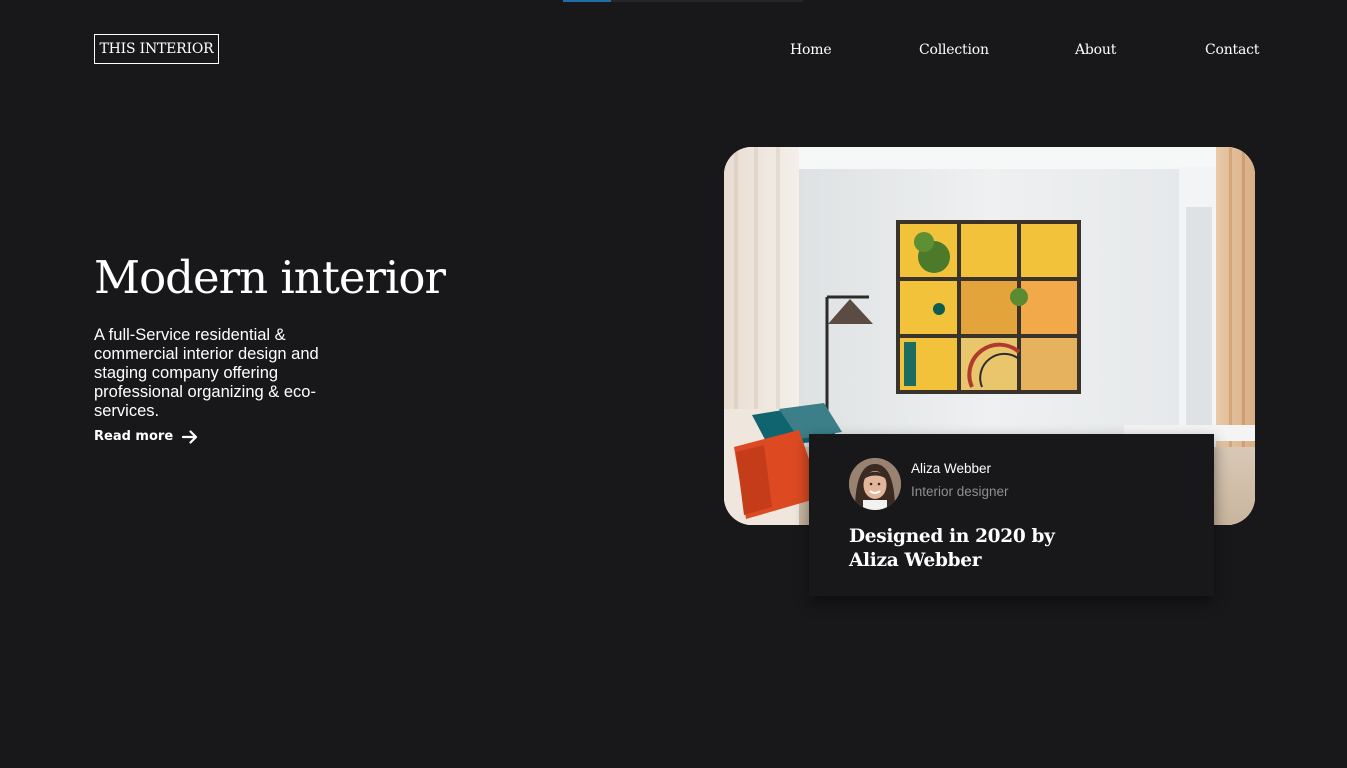 The height and width of the screenshot is (768, 1347). I want to click on author-role: Interior designer, so click(960, 491).